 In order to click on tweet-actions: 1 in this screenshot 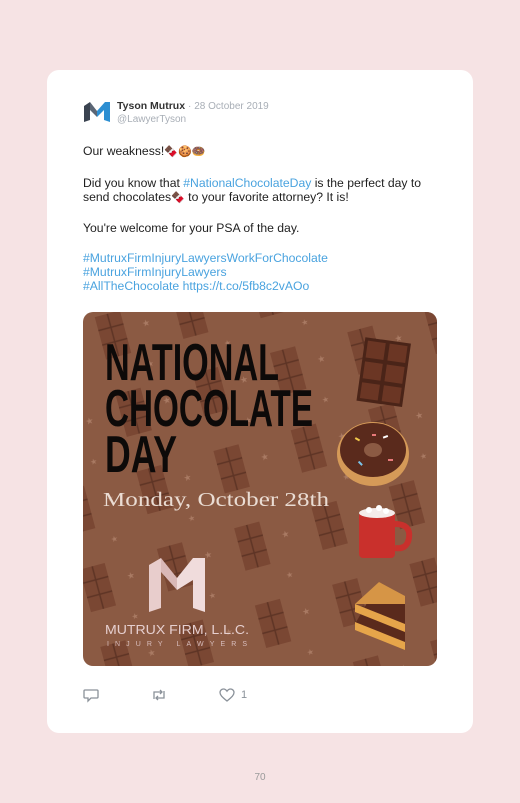, I will do `click(263, 696)`.